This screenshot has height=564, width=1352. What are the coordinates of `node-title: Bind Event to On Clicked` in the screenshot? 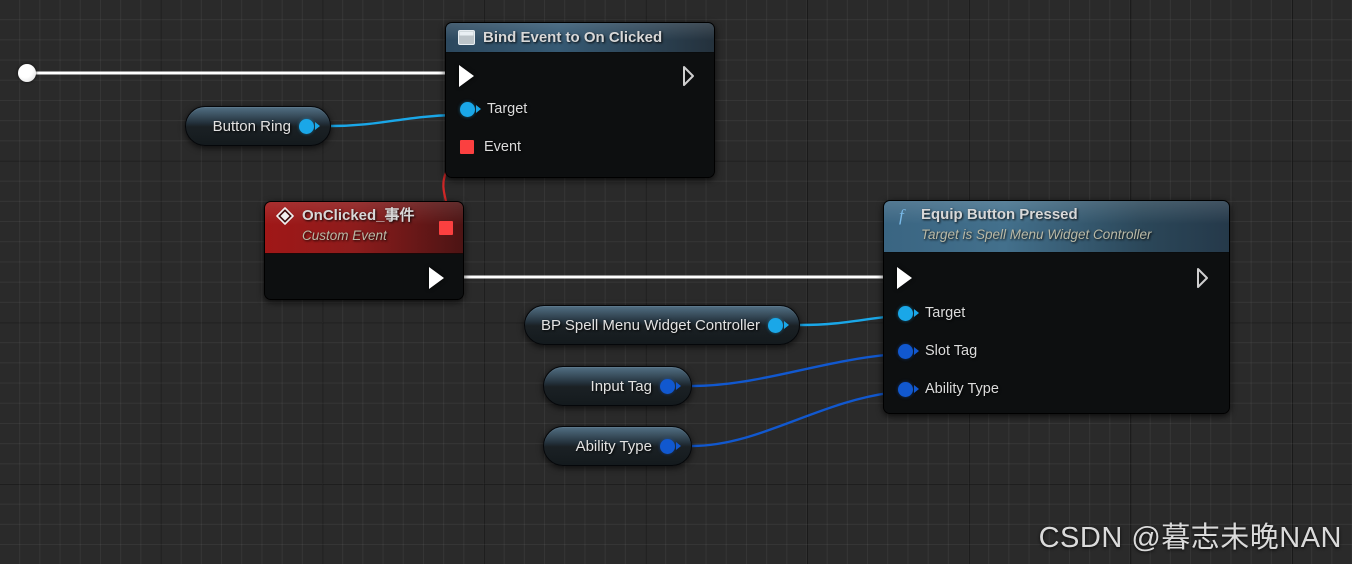 It's located at (573, 37).